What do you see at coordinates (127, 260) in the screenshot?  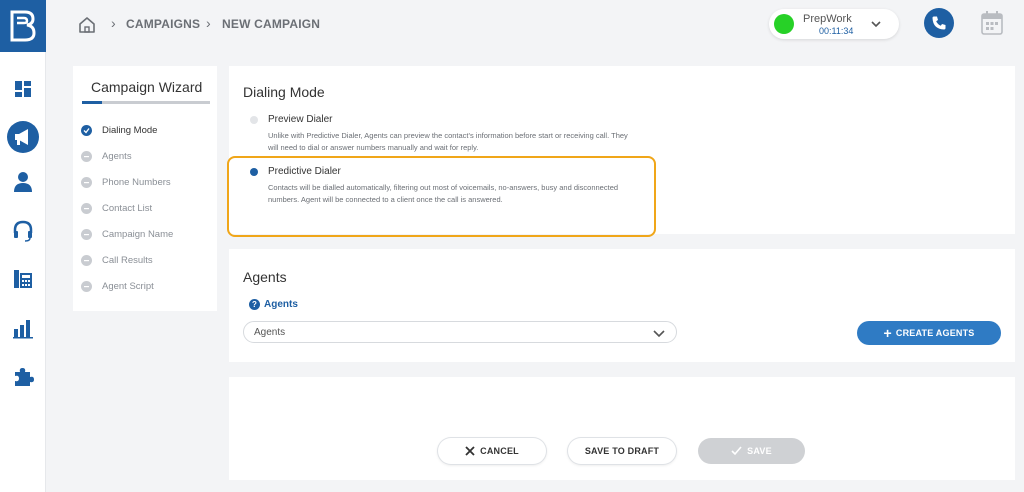 I see `wizard-step-label: Call Results` at bounding box center [127, 260].